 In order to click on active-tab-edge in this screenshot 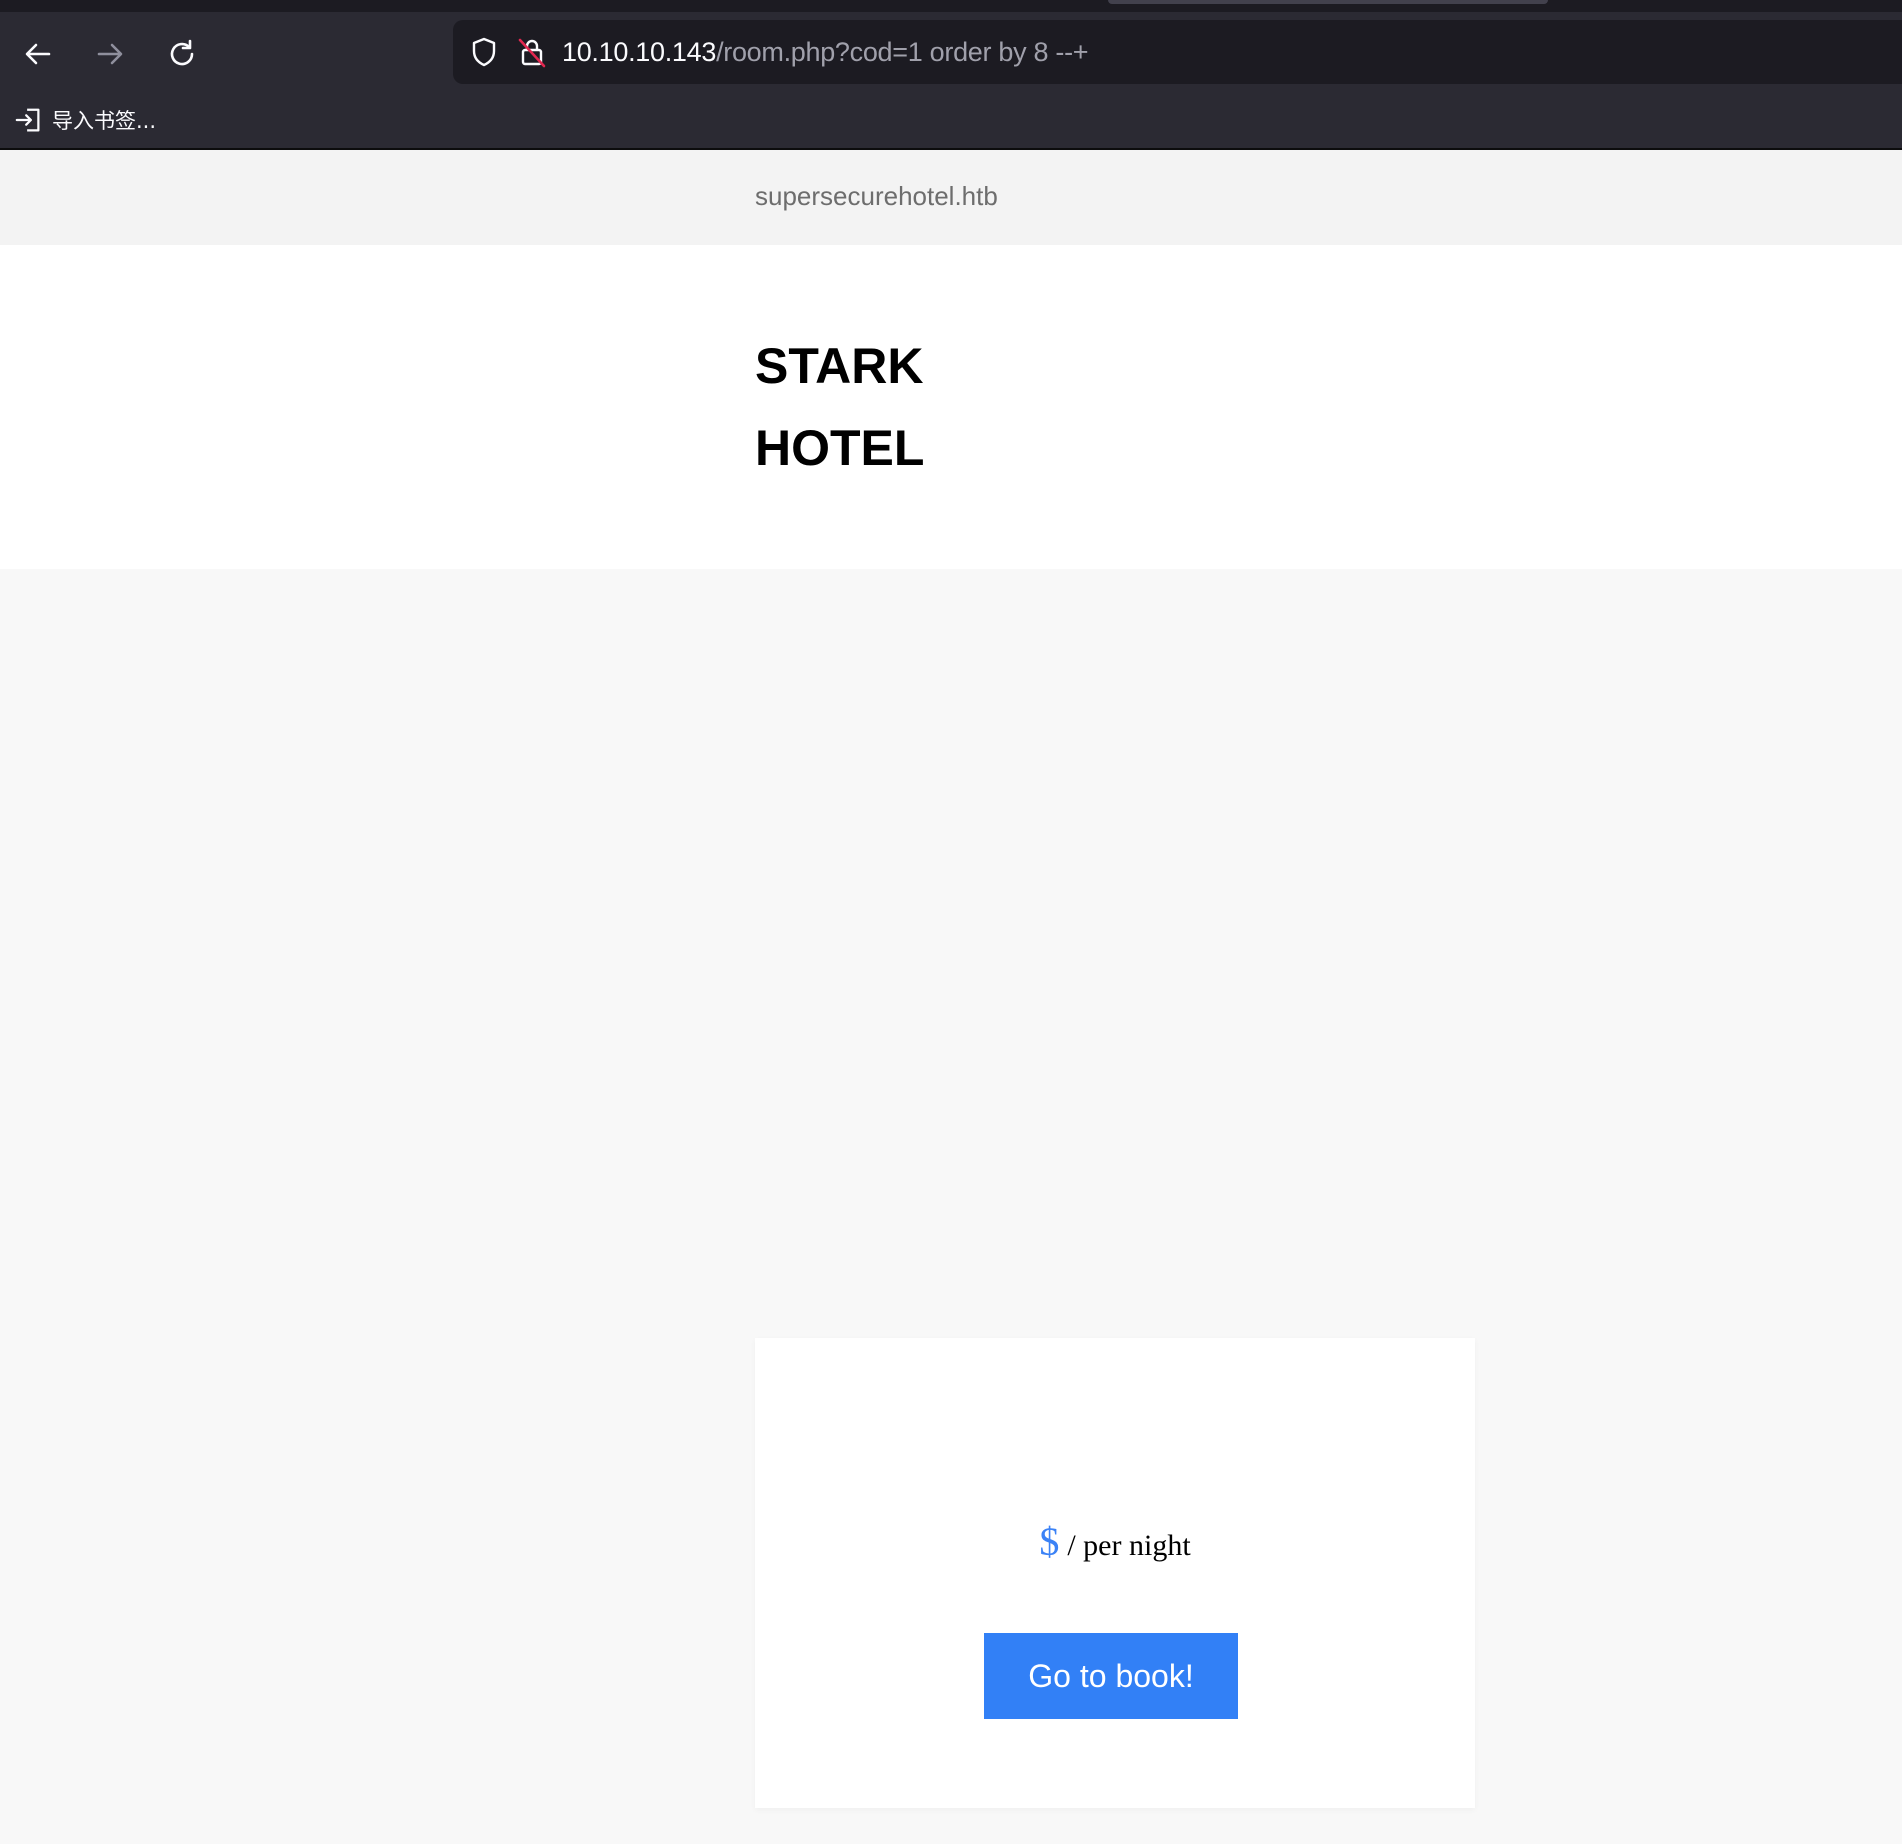, I will do `click(1328, 2)`.